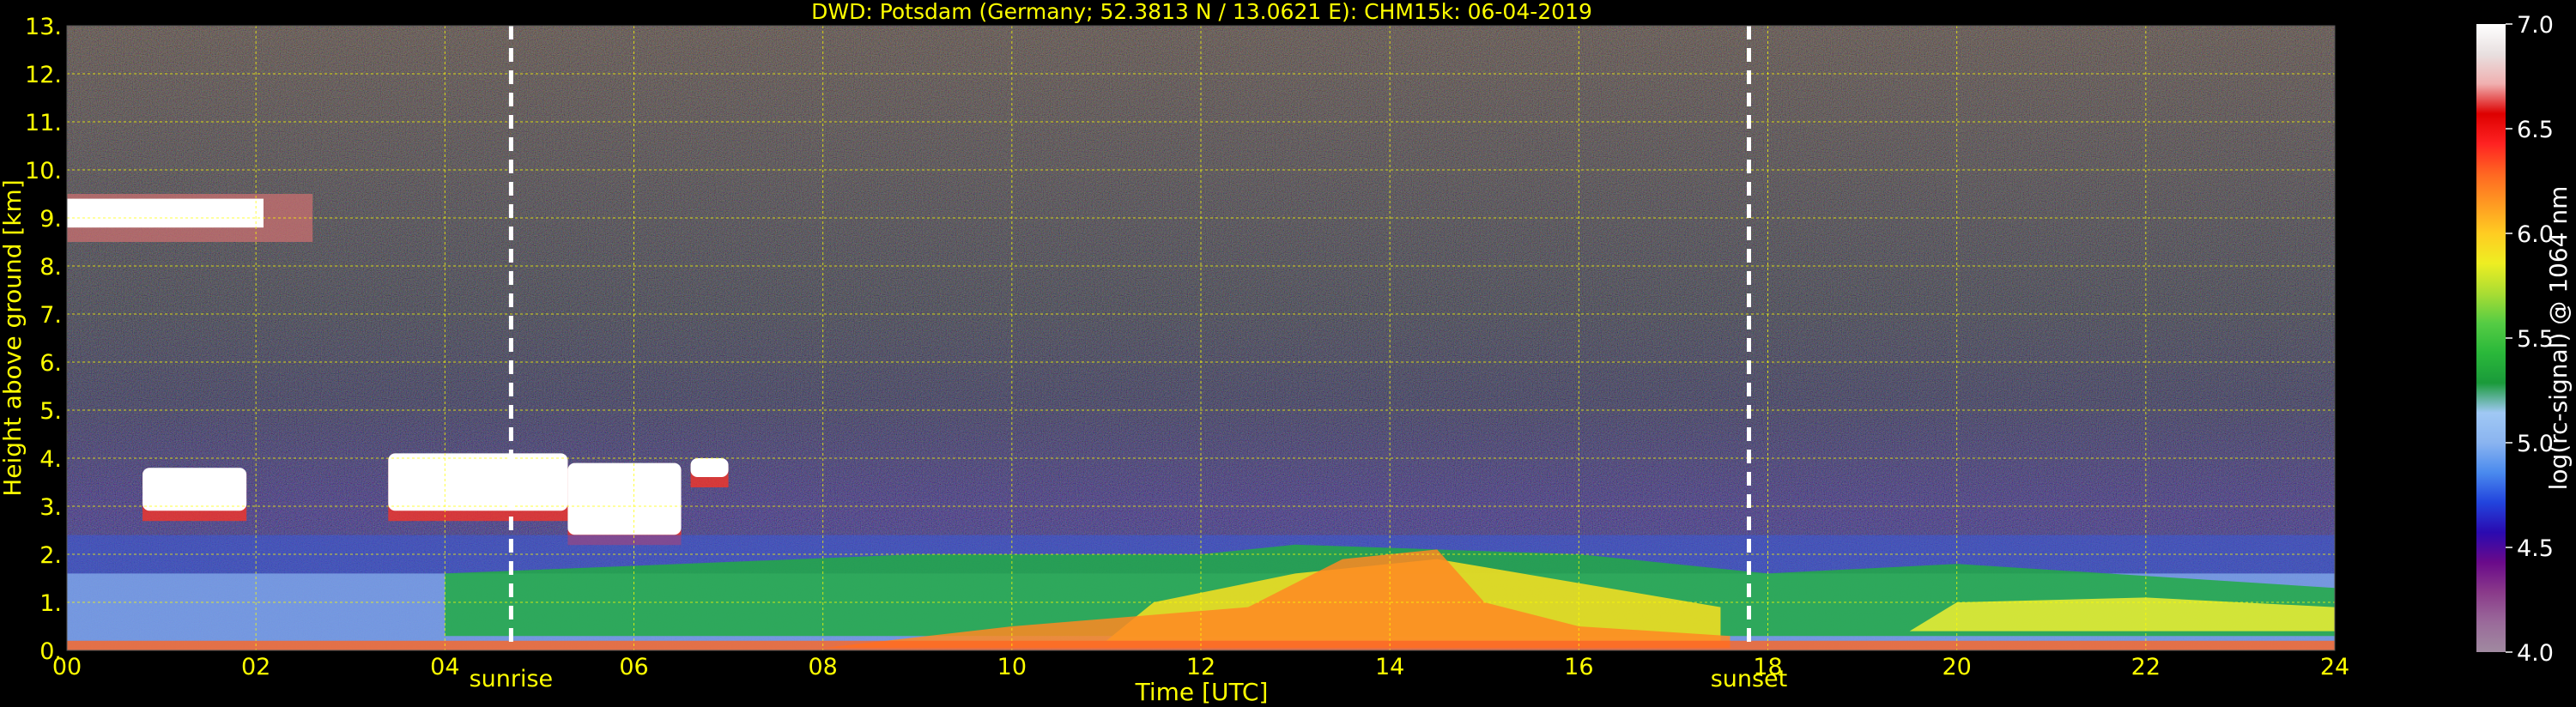 The height and width of the screenshot is (707, 2576). I want to click on y-tick-label: 8., so click(50, 267).